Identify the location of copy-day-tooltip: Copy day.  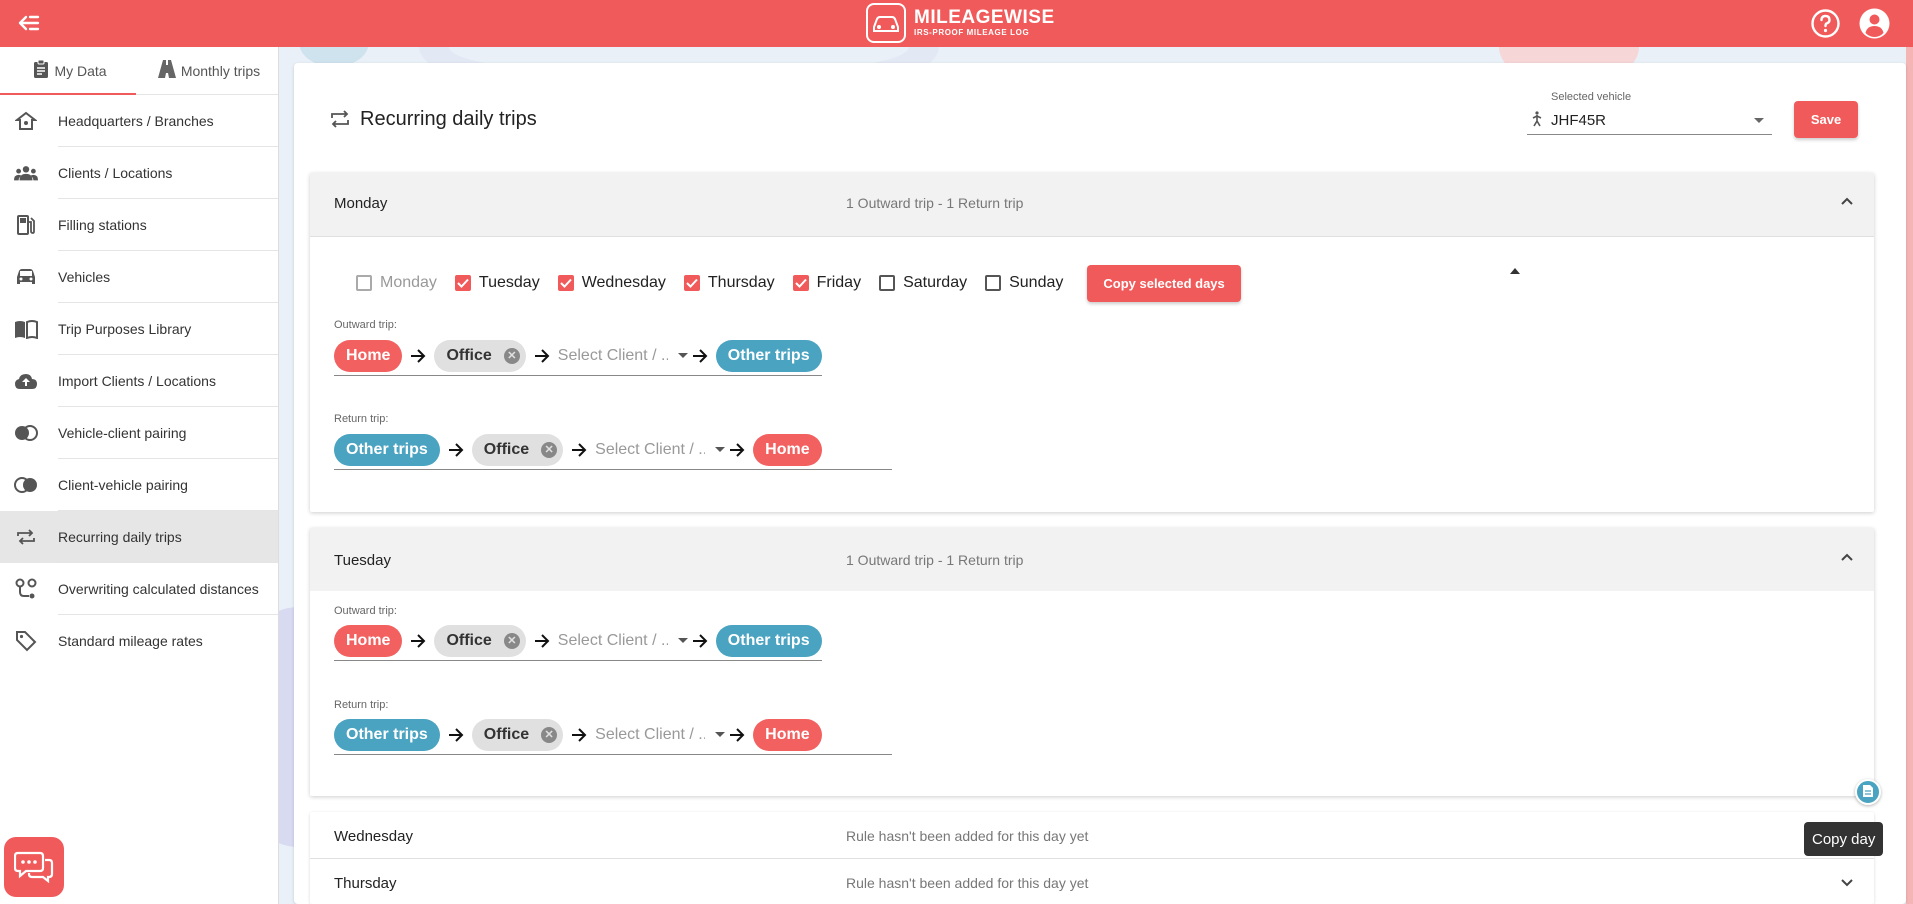
(1844, 839).